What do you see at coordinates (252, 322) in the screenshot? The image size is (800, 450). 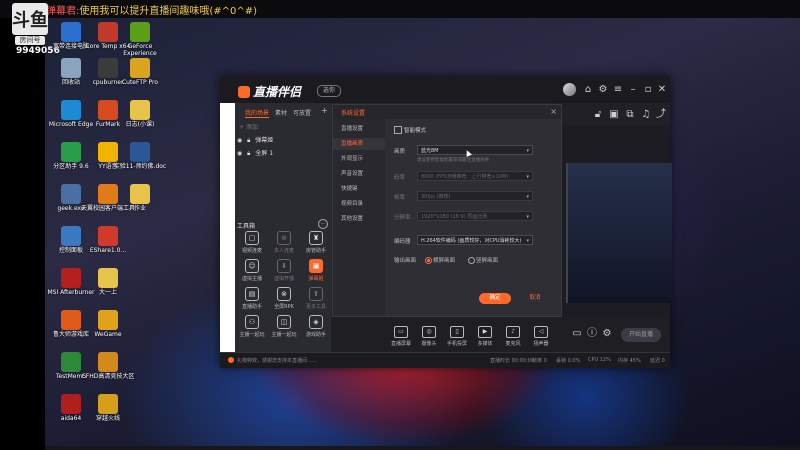 I see `play-together-icon: ⚇` at bounding box center [252, 322].